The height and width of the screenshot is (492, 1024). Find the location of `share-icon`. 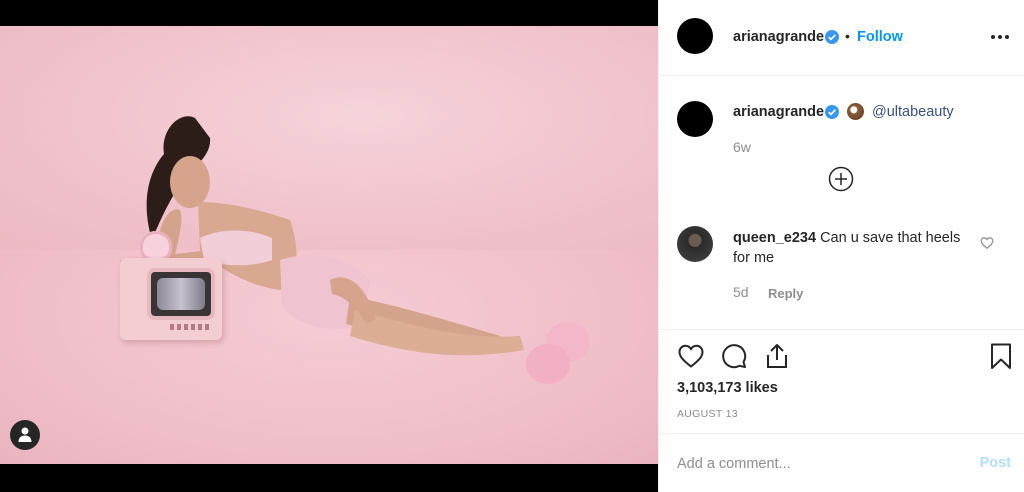

share-icon is located at coordinates (777, 356).